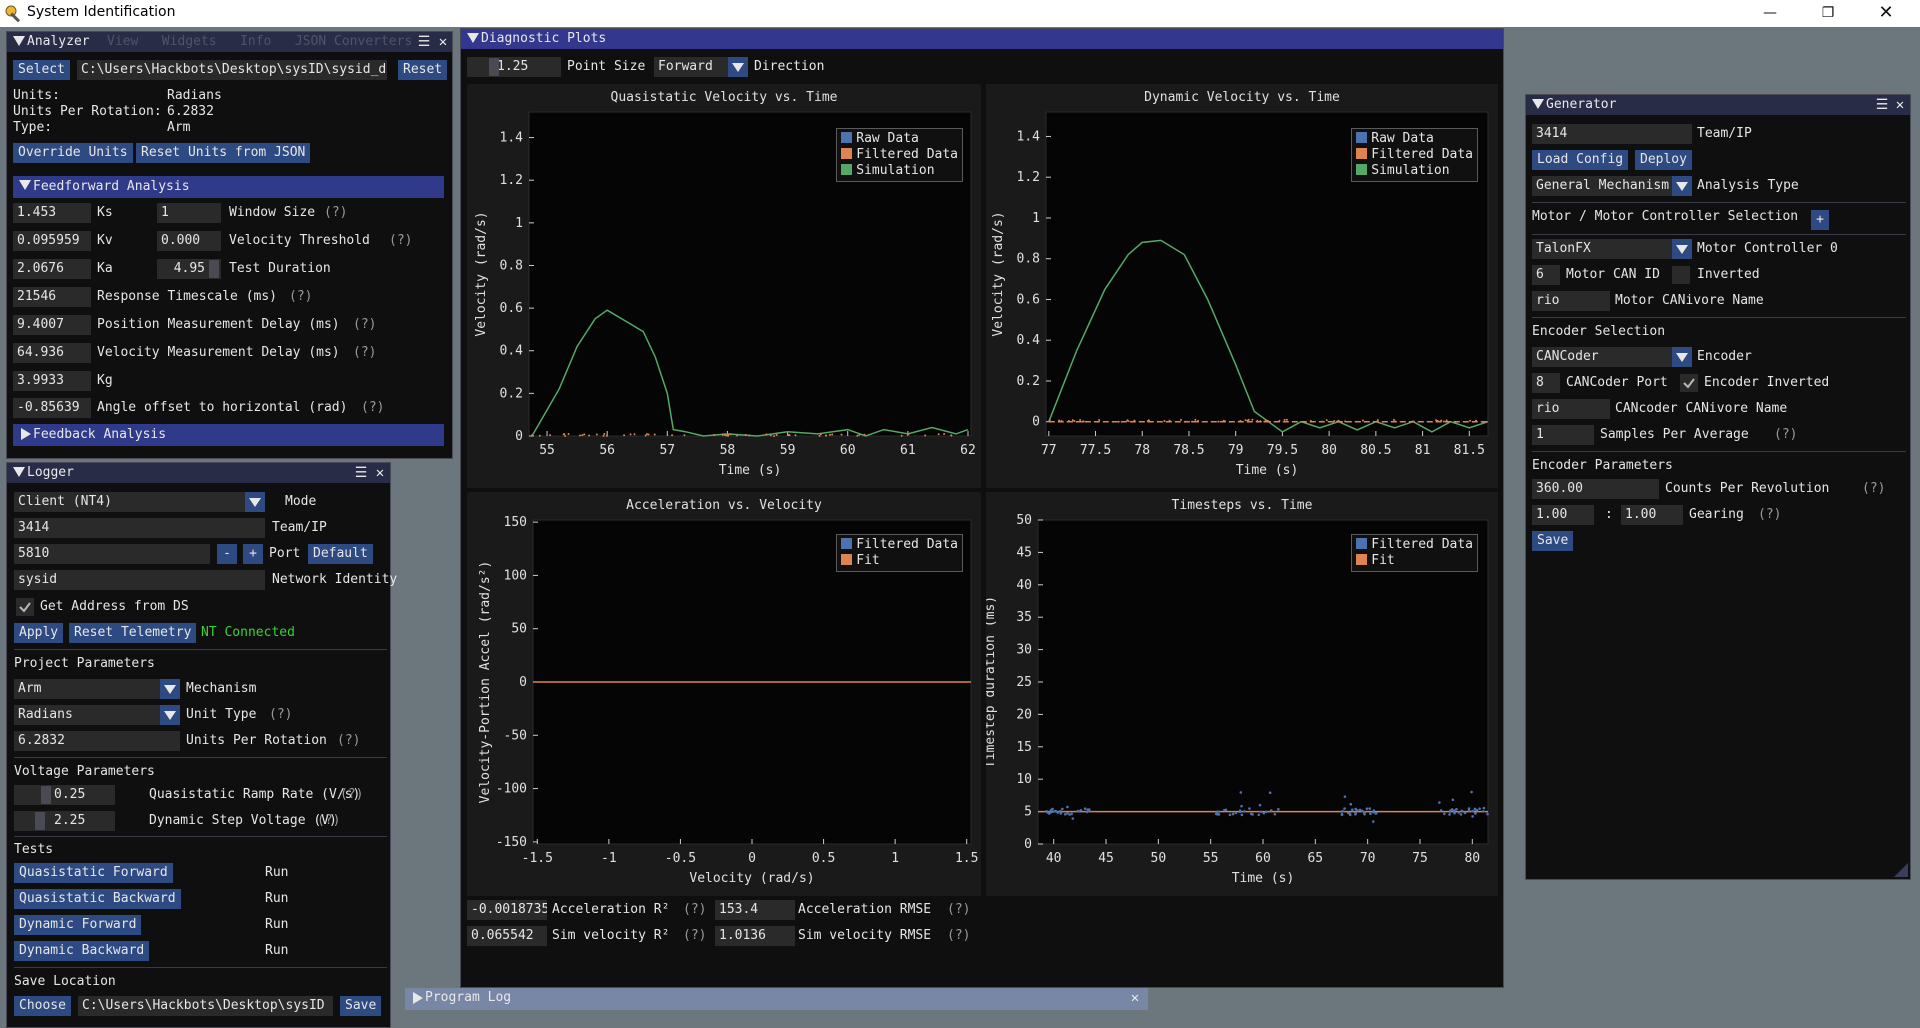 The height and width of the screenshot is (1028, 1920). What do you see at coordinates (228, 187) in the screenshot?
I see `feedforward-header: Feedforward Analysis` at bounding box center [228, 187].